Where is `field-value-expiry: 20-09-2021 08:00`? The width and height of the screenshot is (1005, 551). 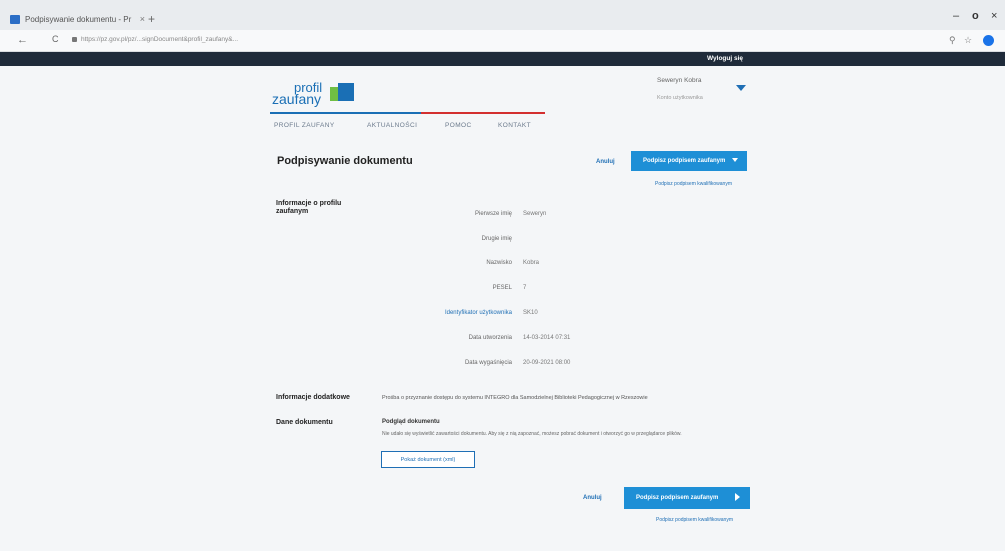
field-value-expiry: 20-09-2021 08:00 is located at coordinates (547, 363).